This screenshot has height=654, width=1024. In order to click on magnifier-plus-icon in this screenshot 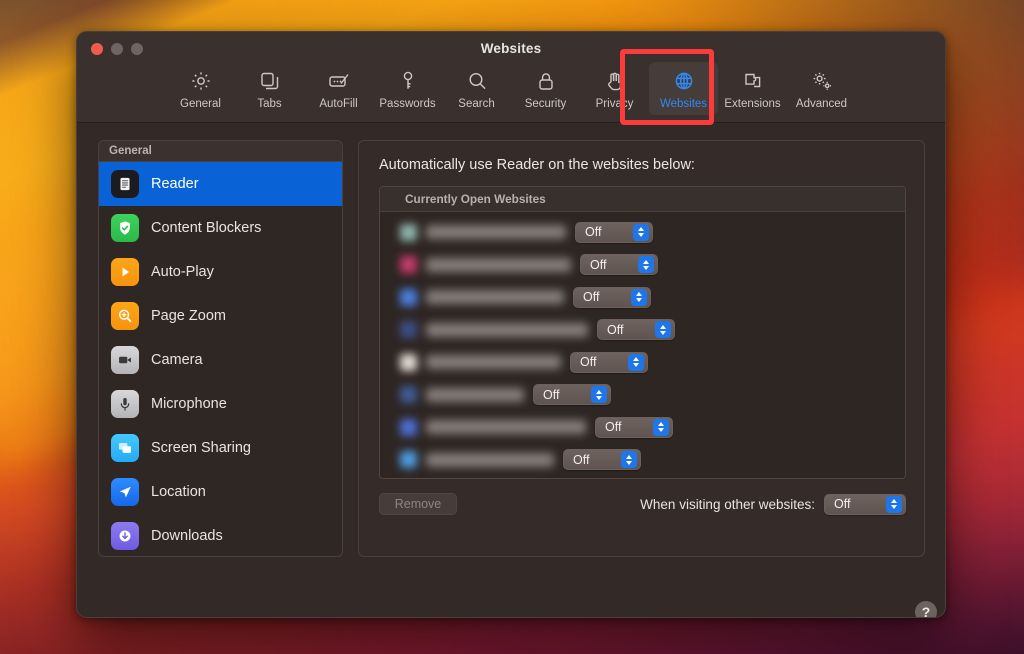, I will do `click(125, 316)`.